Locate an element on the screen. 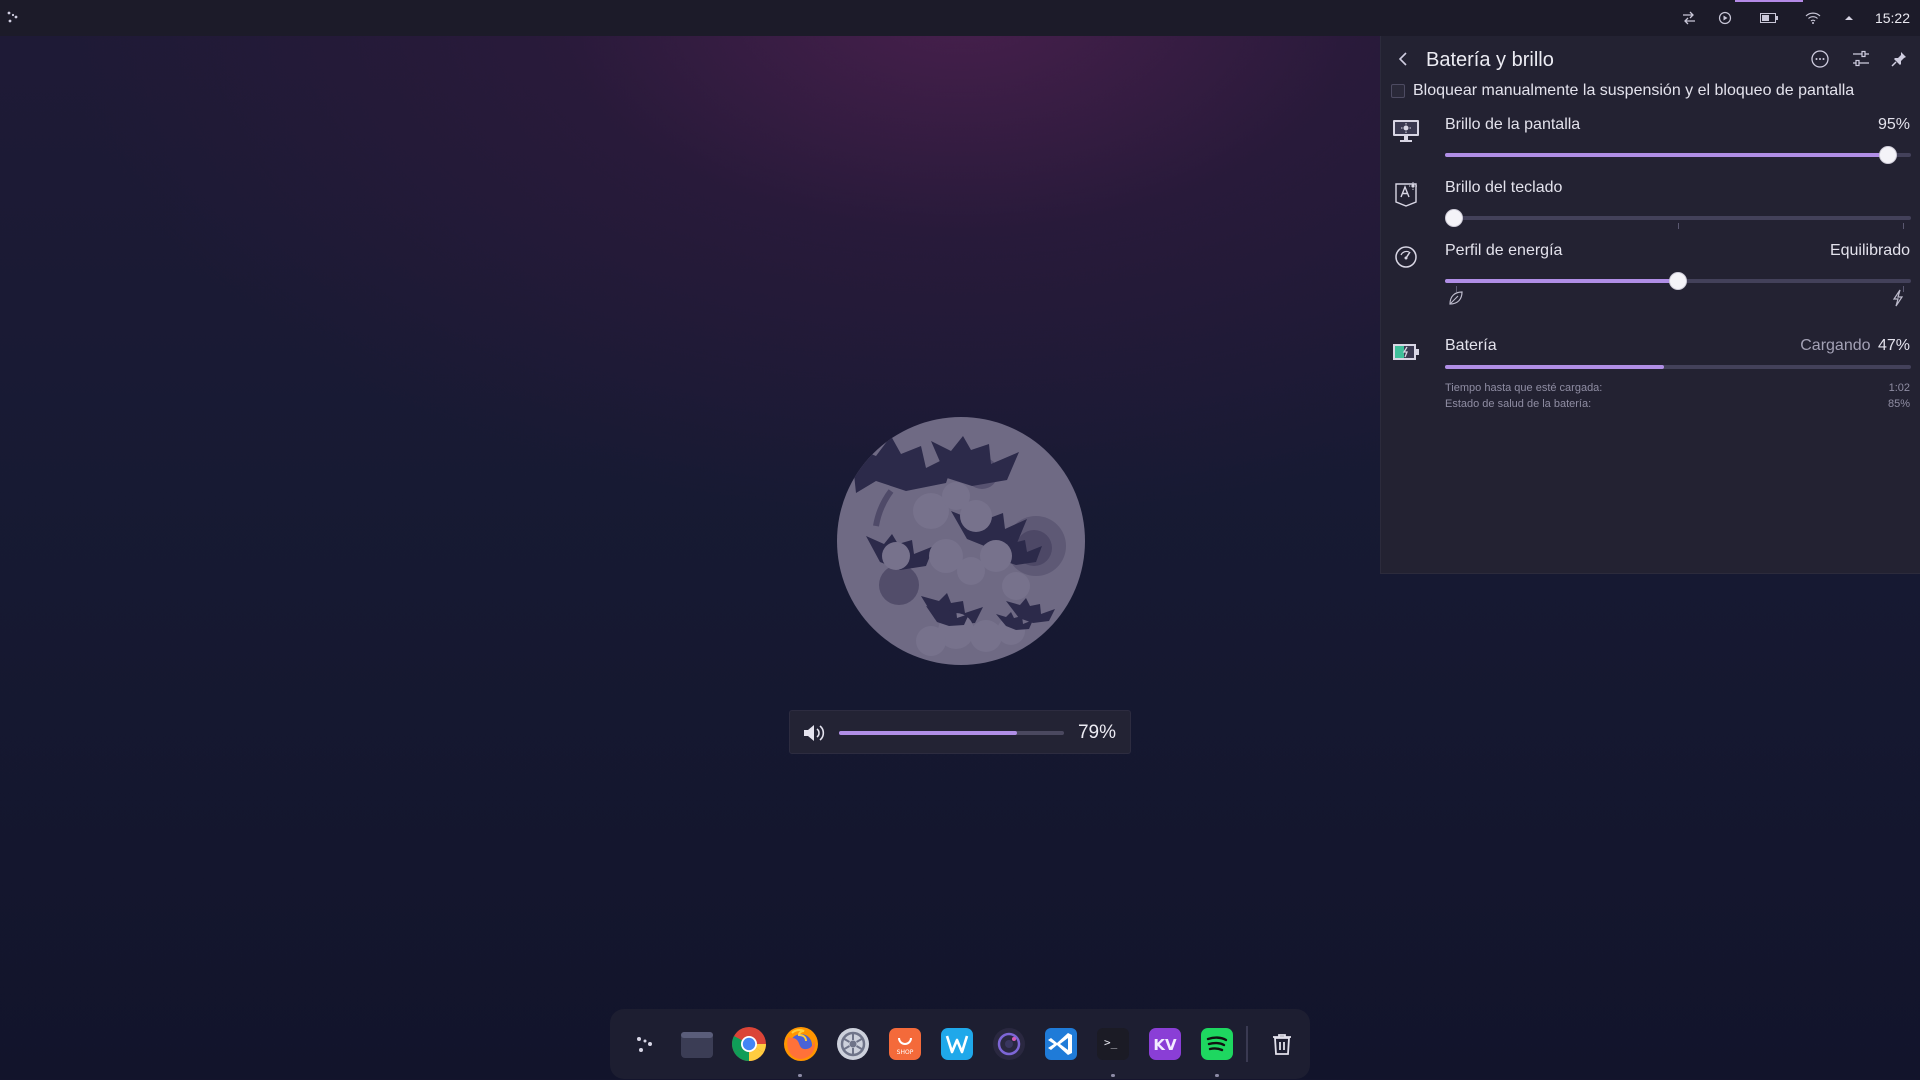 Image resolution: width=1920 pixels, height=1080 pixels. pin-button is located at coordinates (1899, 59).